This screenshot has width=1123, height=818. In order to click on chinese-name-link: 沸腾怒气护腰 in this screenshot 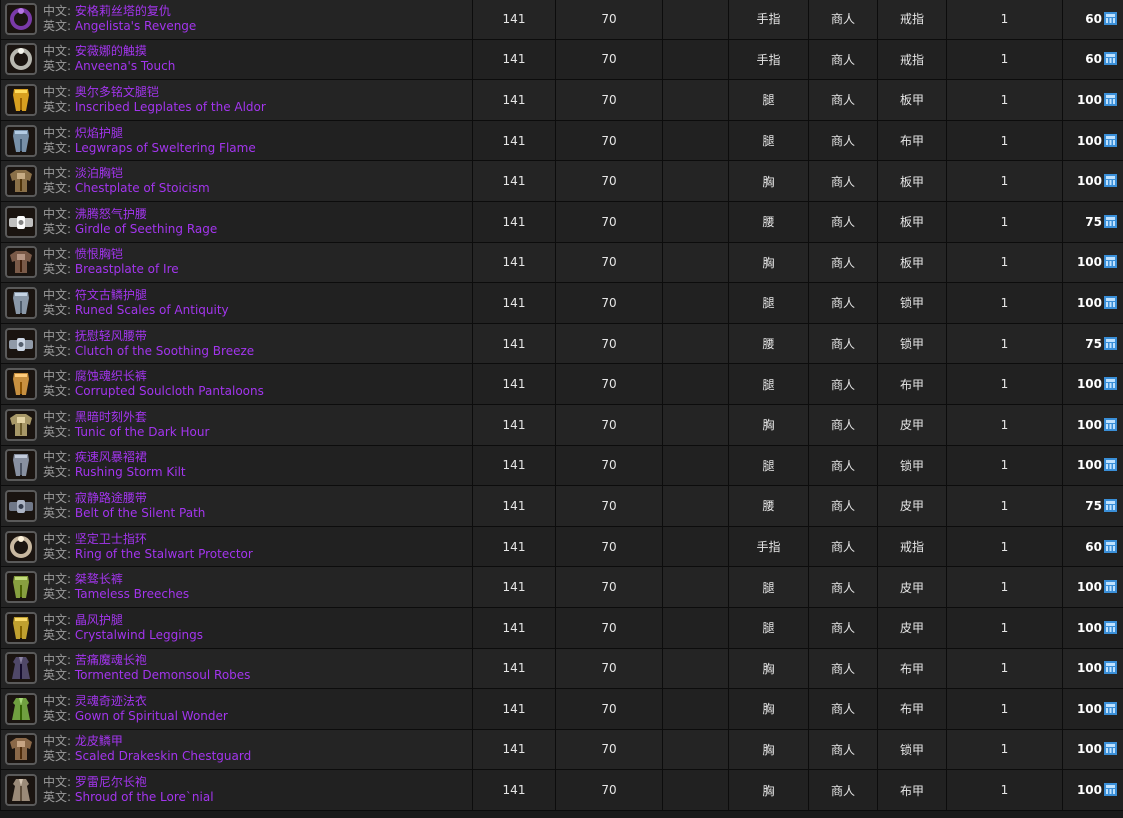, I will do `click(111, 214)`.